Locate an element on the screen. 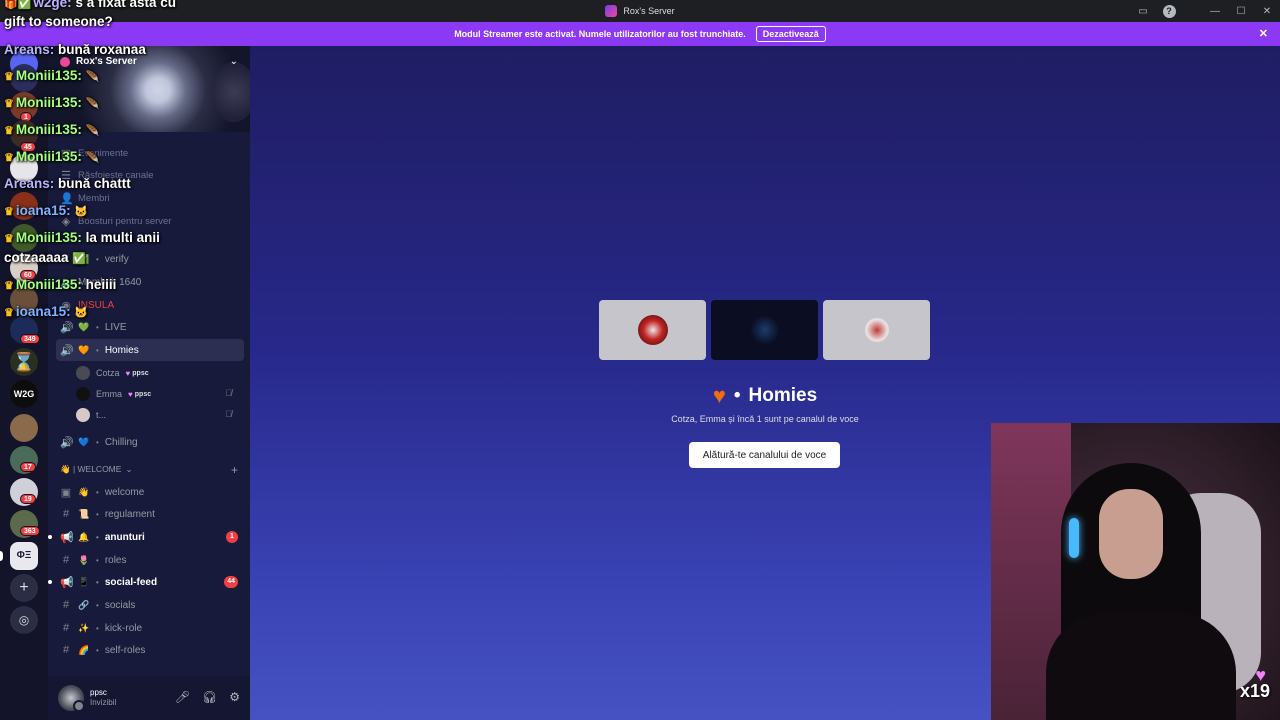 Image resolution: width=1280 pixels, height=720 pixels. window-controls: ▭ ? — ☐ ✕ is located at coordinates (1205, 11).